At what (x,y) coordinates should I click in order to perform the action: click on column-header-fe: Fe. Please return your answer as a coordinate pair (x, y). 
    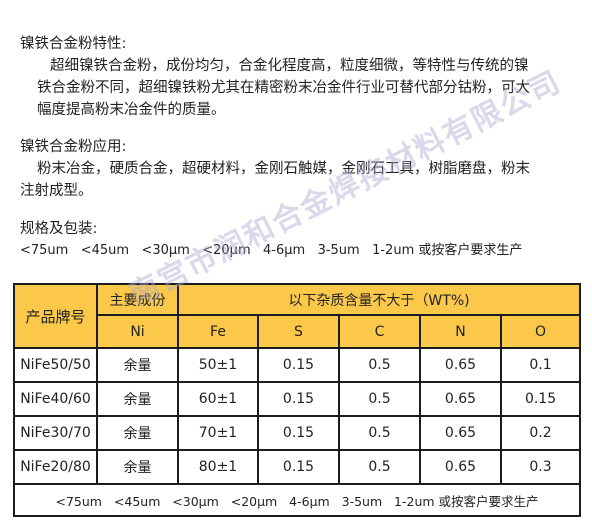
    Looking at the image, I should click on (218, 331).